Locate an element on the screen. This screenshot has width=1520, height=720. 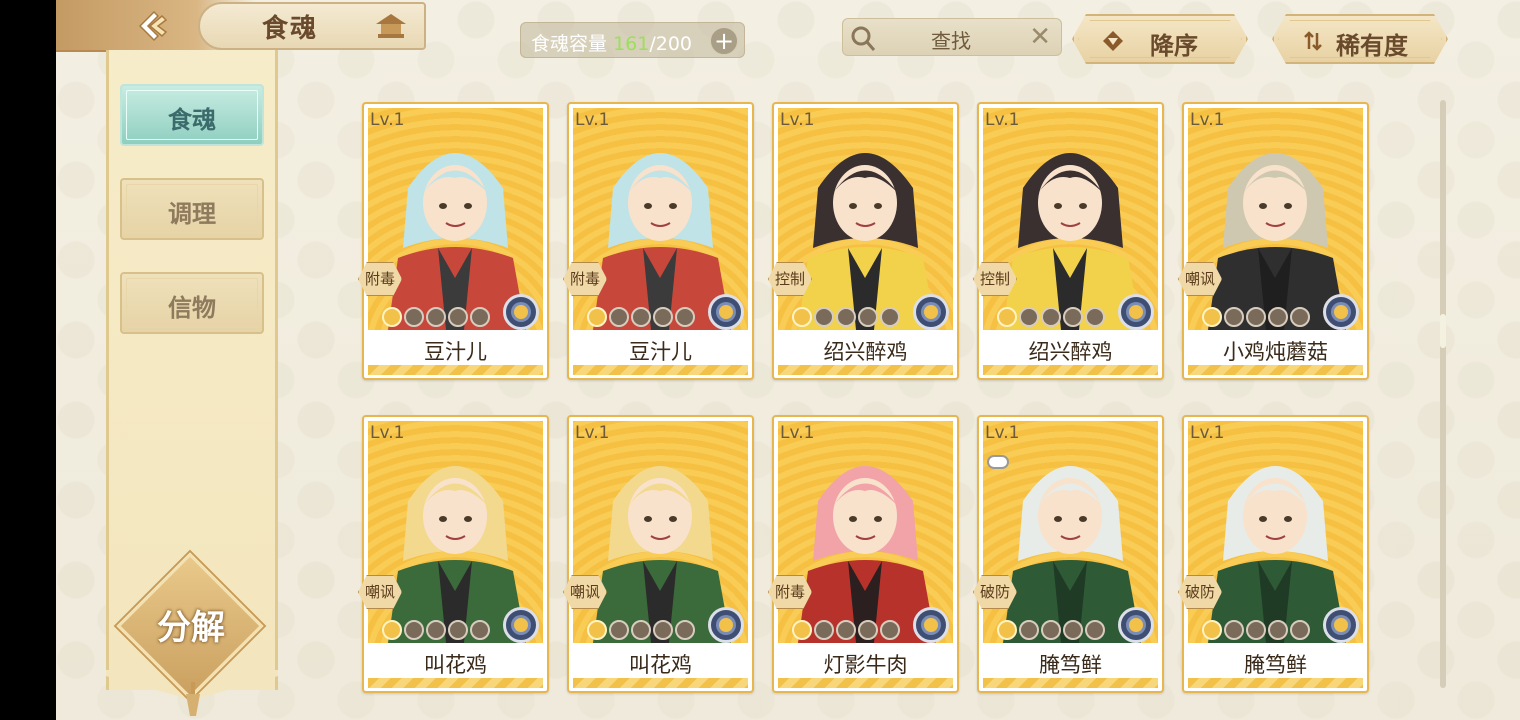
pavilion-icon is located at coordinates (391, 26).